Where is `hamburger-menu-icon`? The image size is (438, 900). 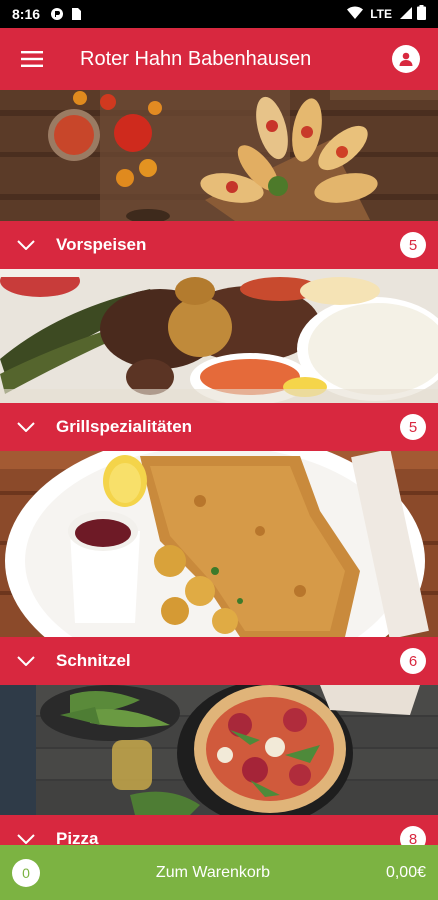
hamburger-menu-icon is located at coordinates (32, 59).